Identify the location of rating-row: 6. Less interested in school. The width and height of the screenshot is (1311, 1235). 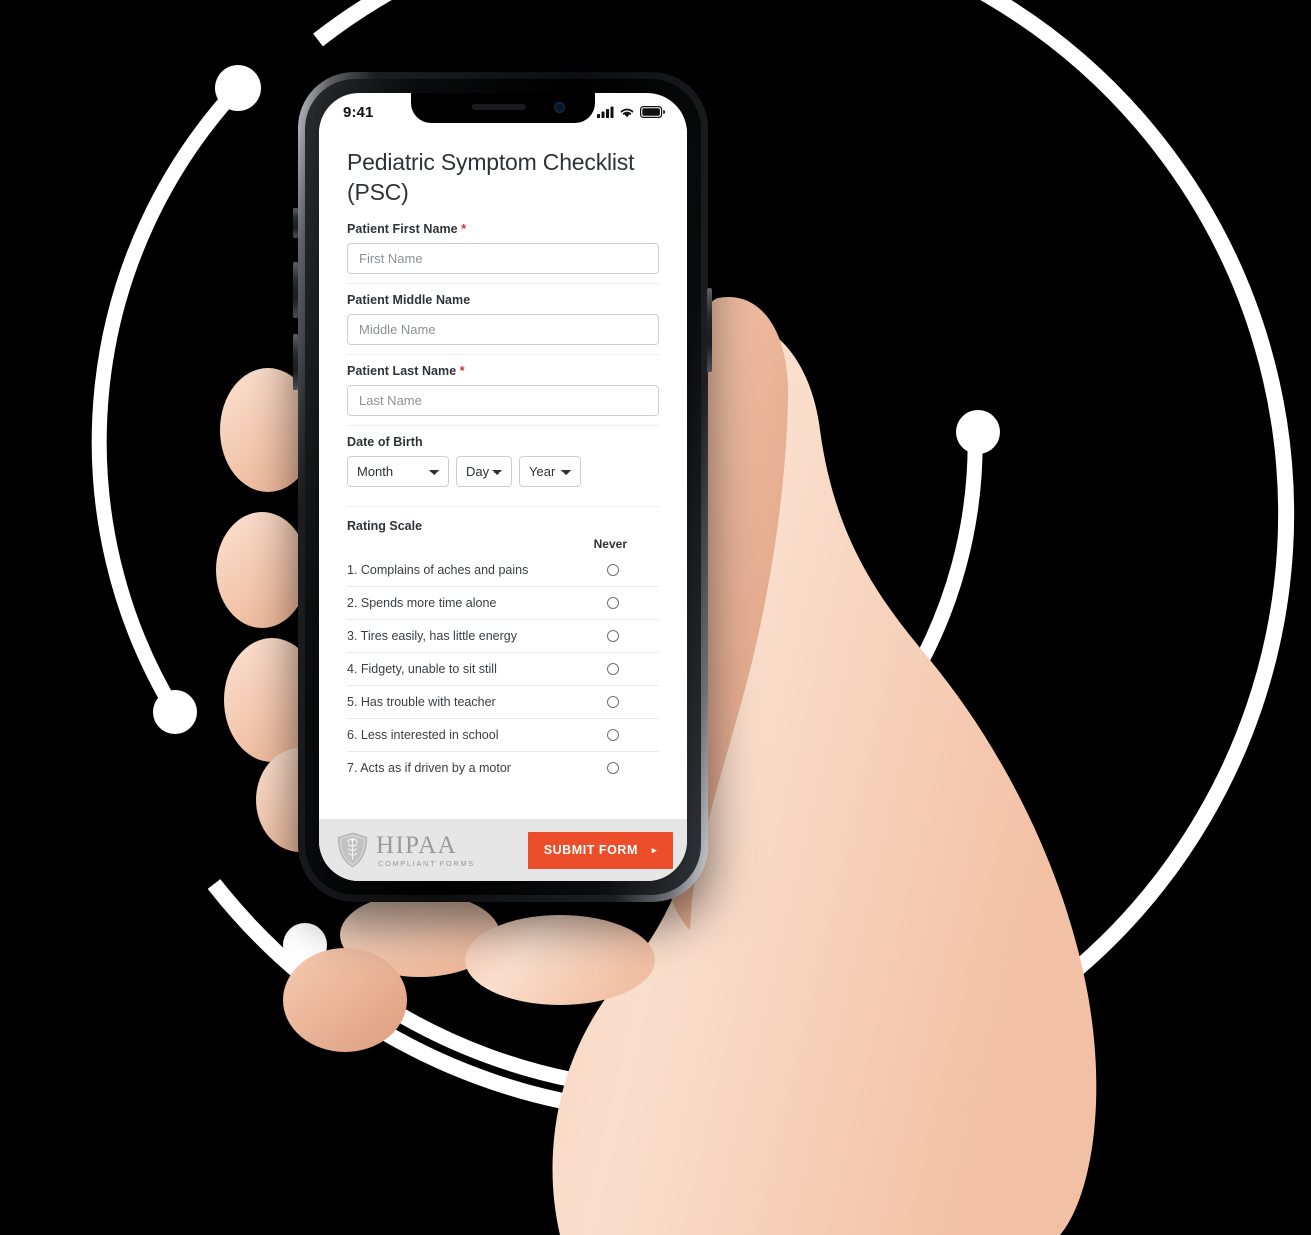
(503, 735).